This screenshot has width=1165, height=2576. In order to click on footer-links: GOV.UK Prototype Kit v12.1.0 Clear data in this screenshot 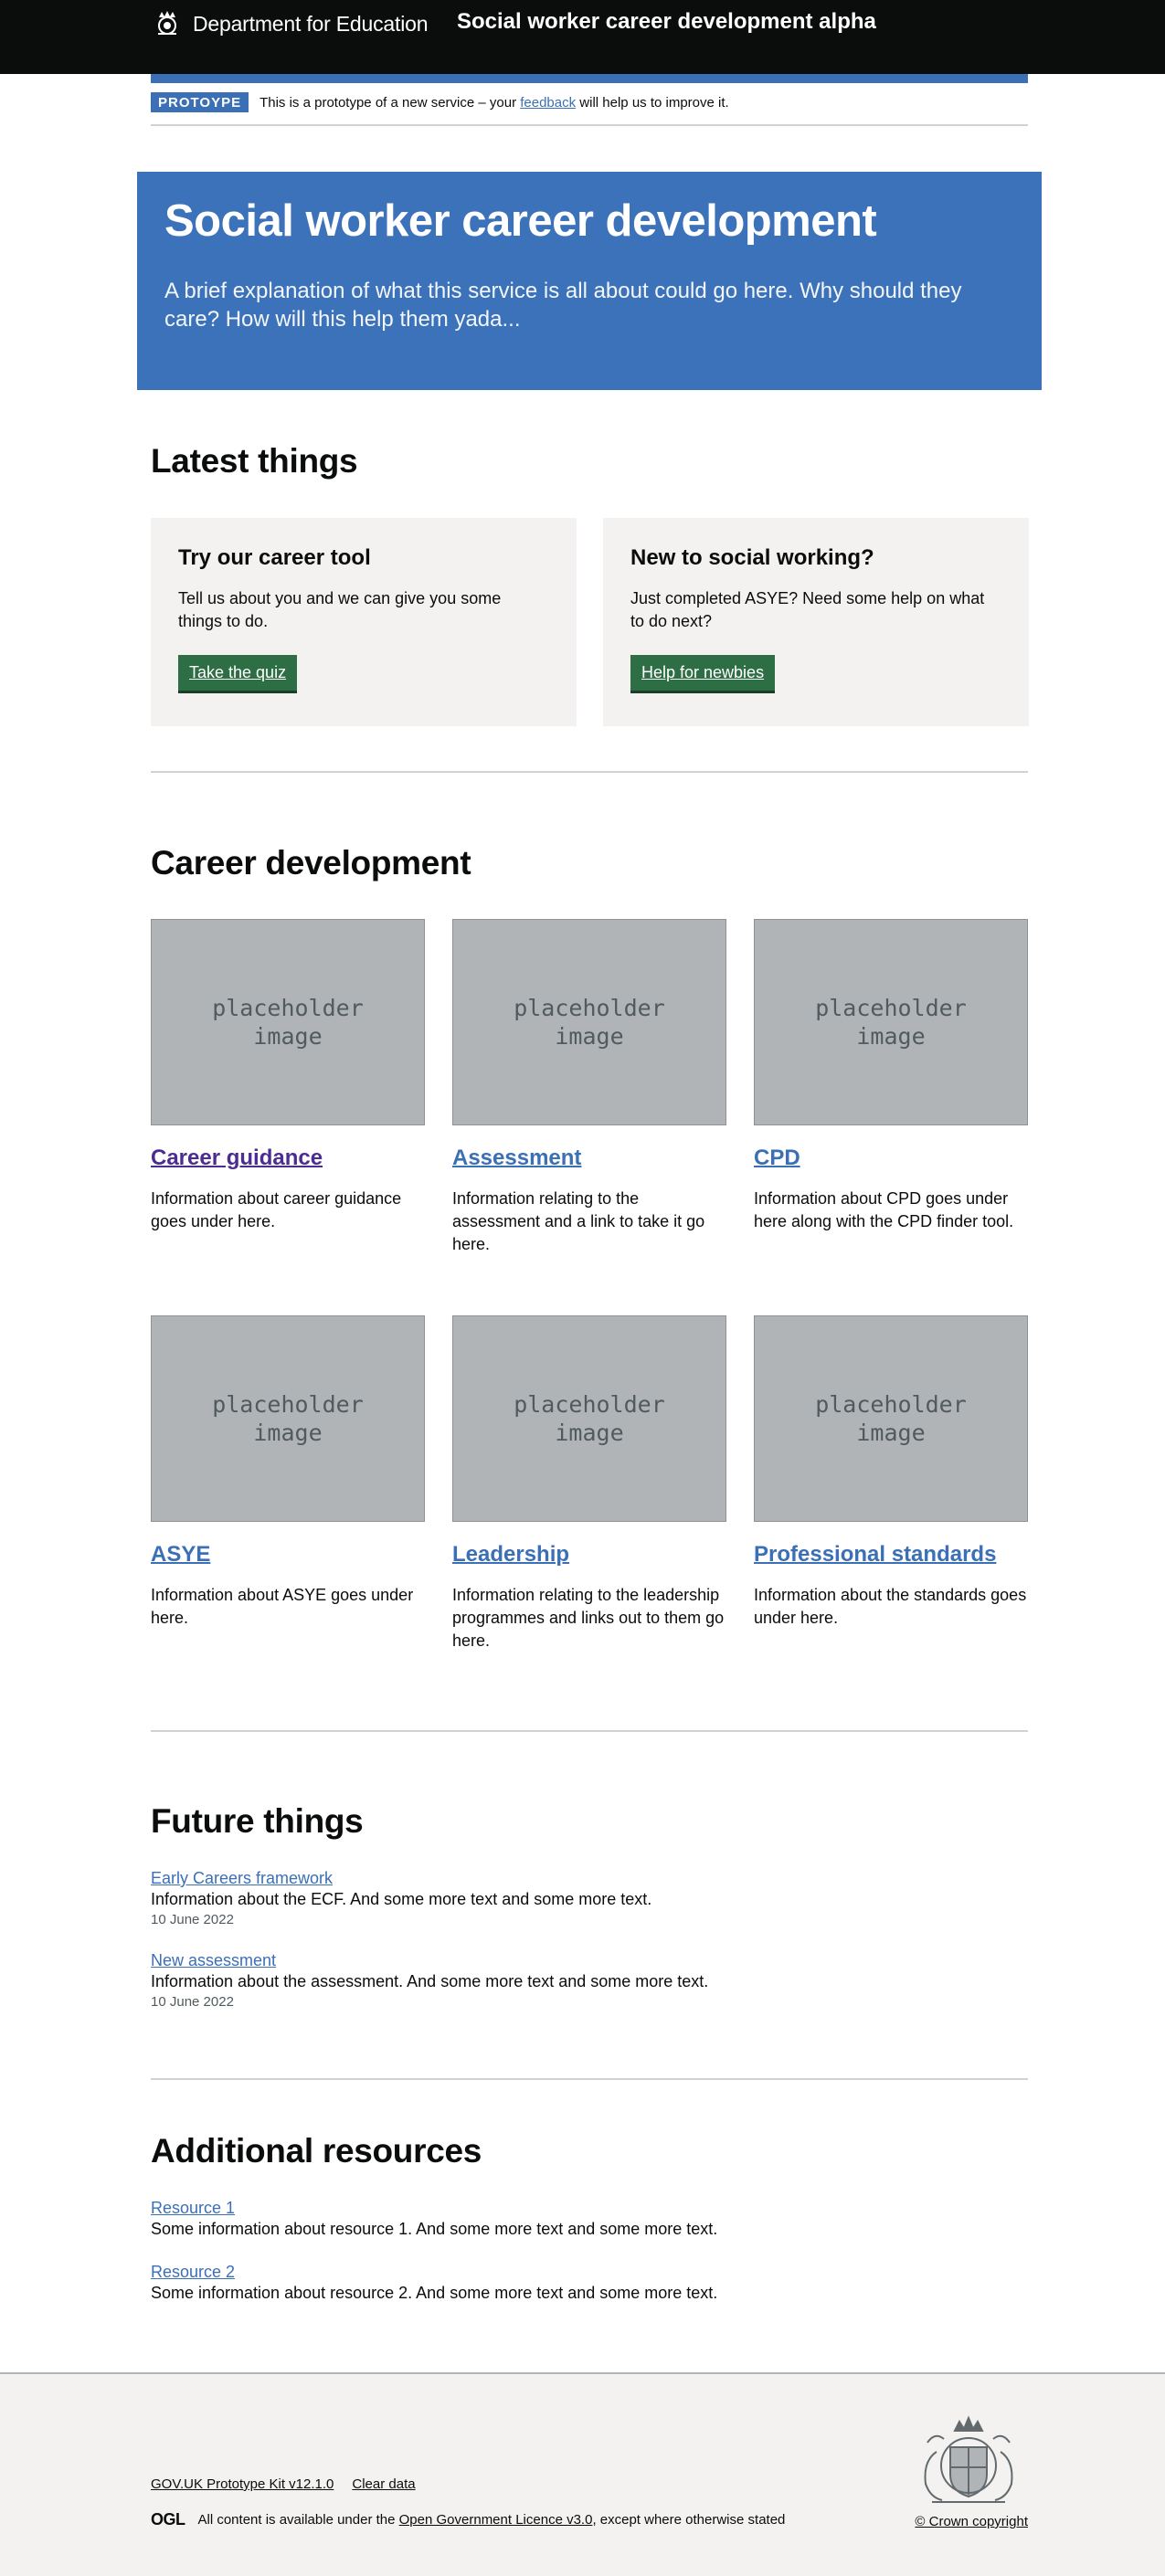, I will do `click(283, 2484)`.